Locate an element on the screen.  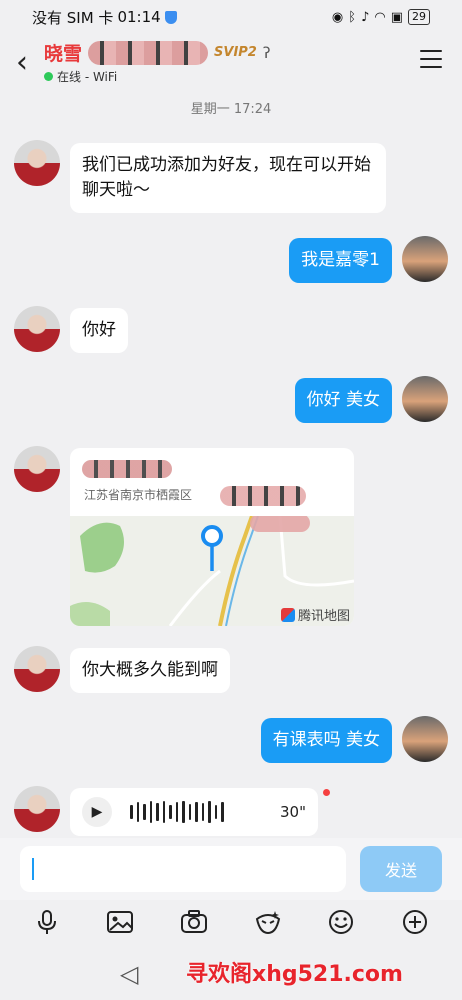
svip-badge: SVIP2 is located at coordinates (235, 52).